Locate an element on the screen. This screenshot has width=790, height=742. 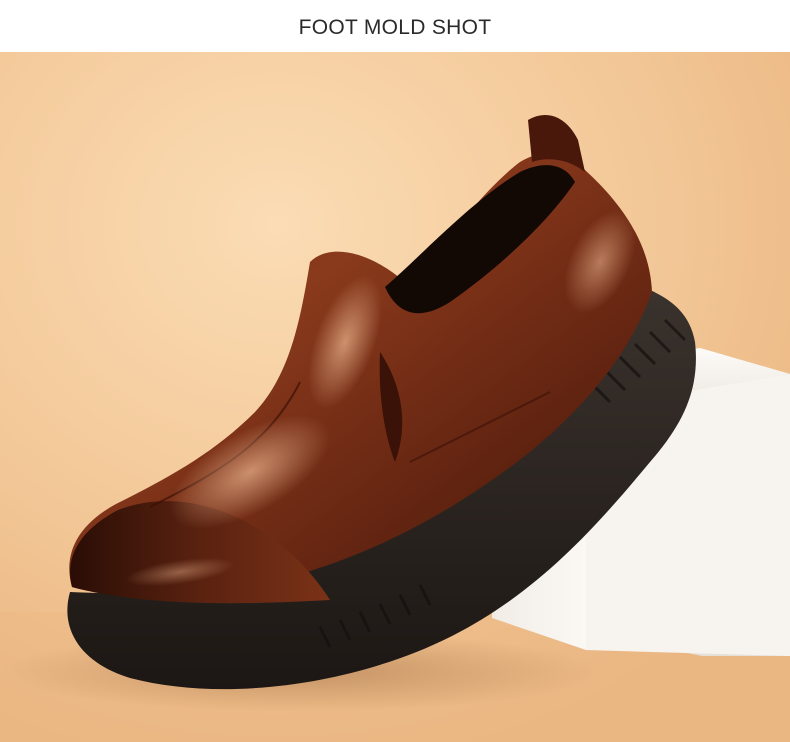
section-title: FOOT MOLD SHOT is located at coordinates (395, 27).